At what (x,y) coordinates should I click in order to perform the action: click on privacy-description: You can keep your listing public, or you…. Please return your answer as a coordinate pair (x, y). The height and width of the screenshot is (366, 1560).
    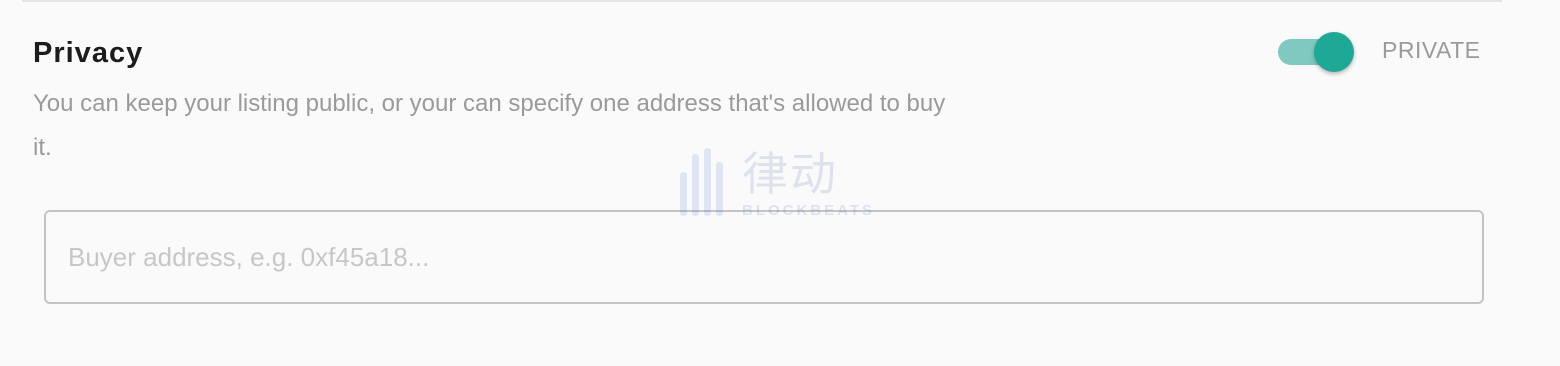
    Looking at the image, I should click on (489, 125).